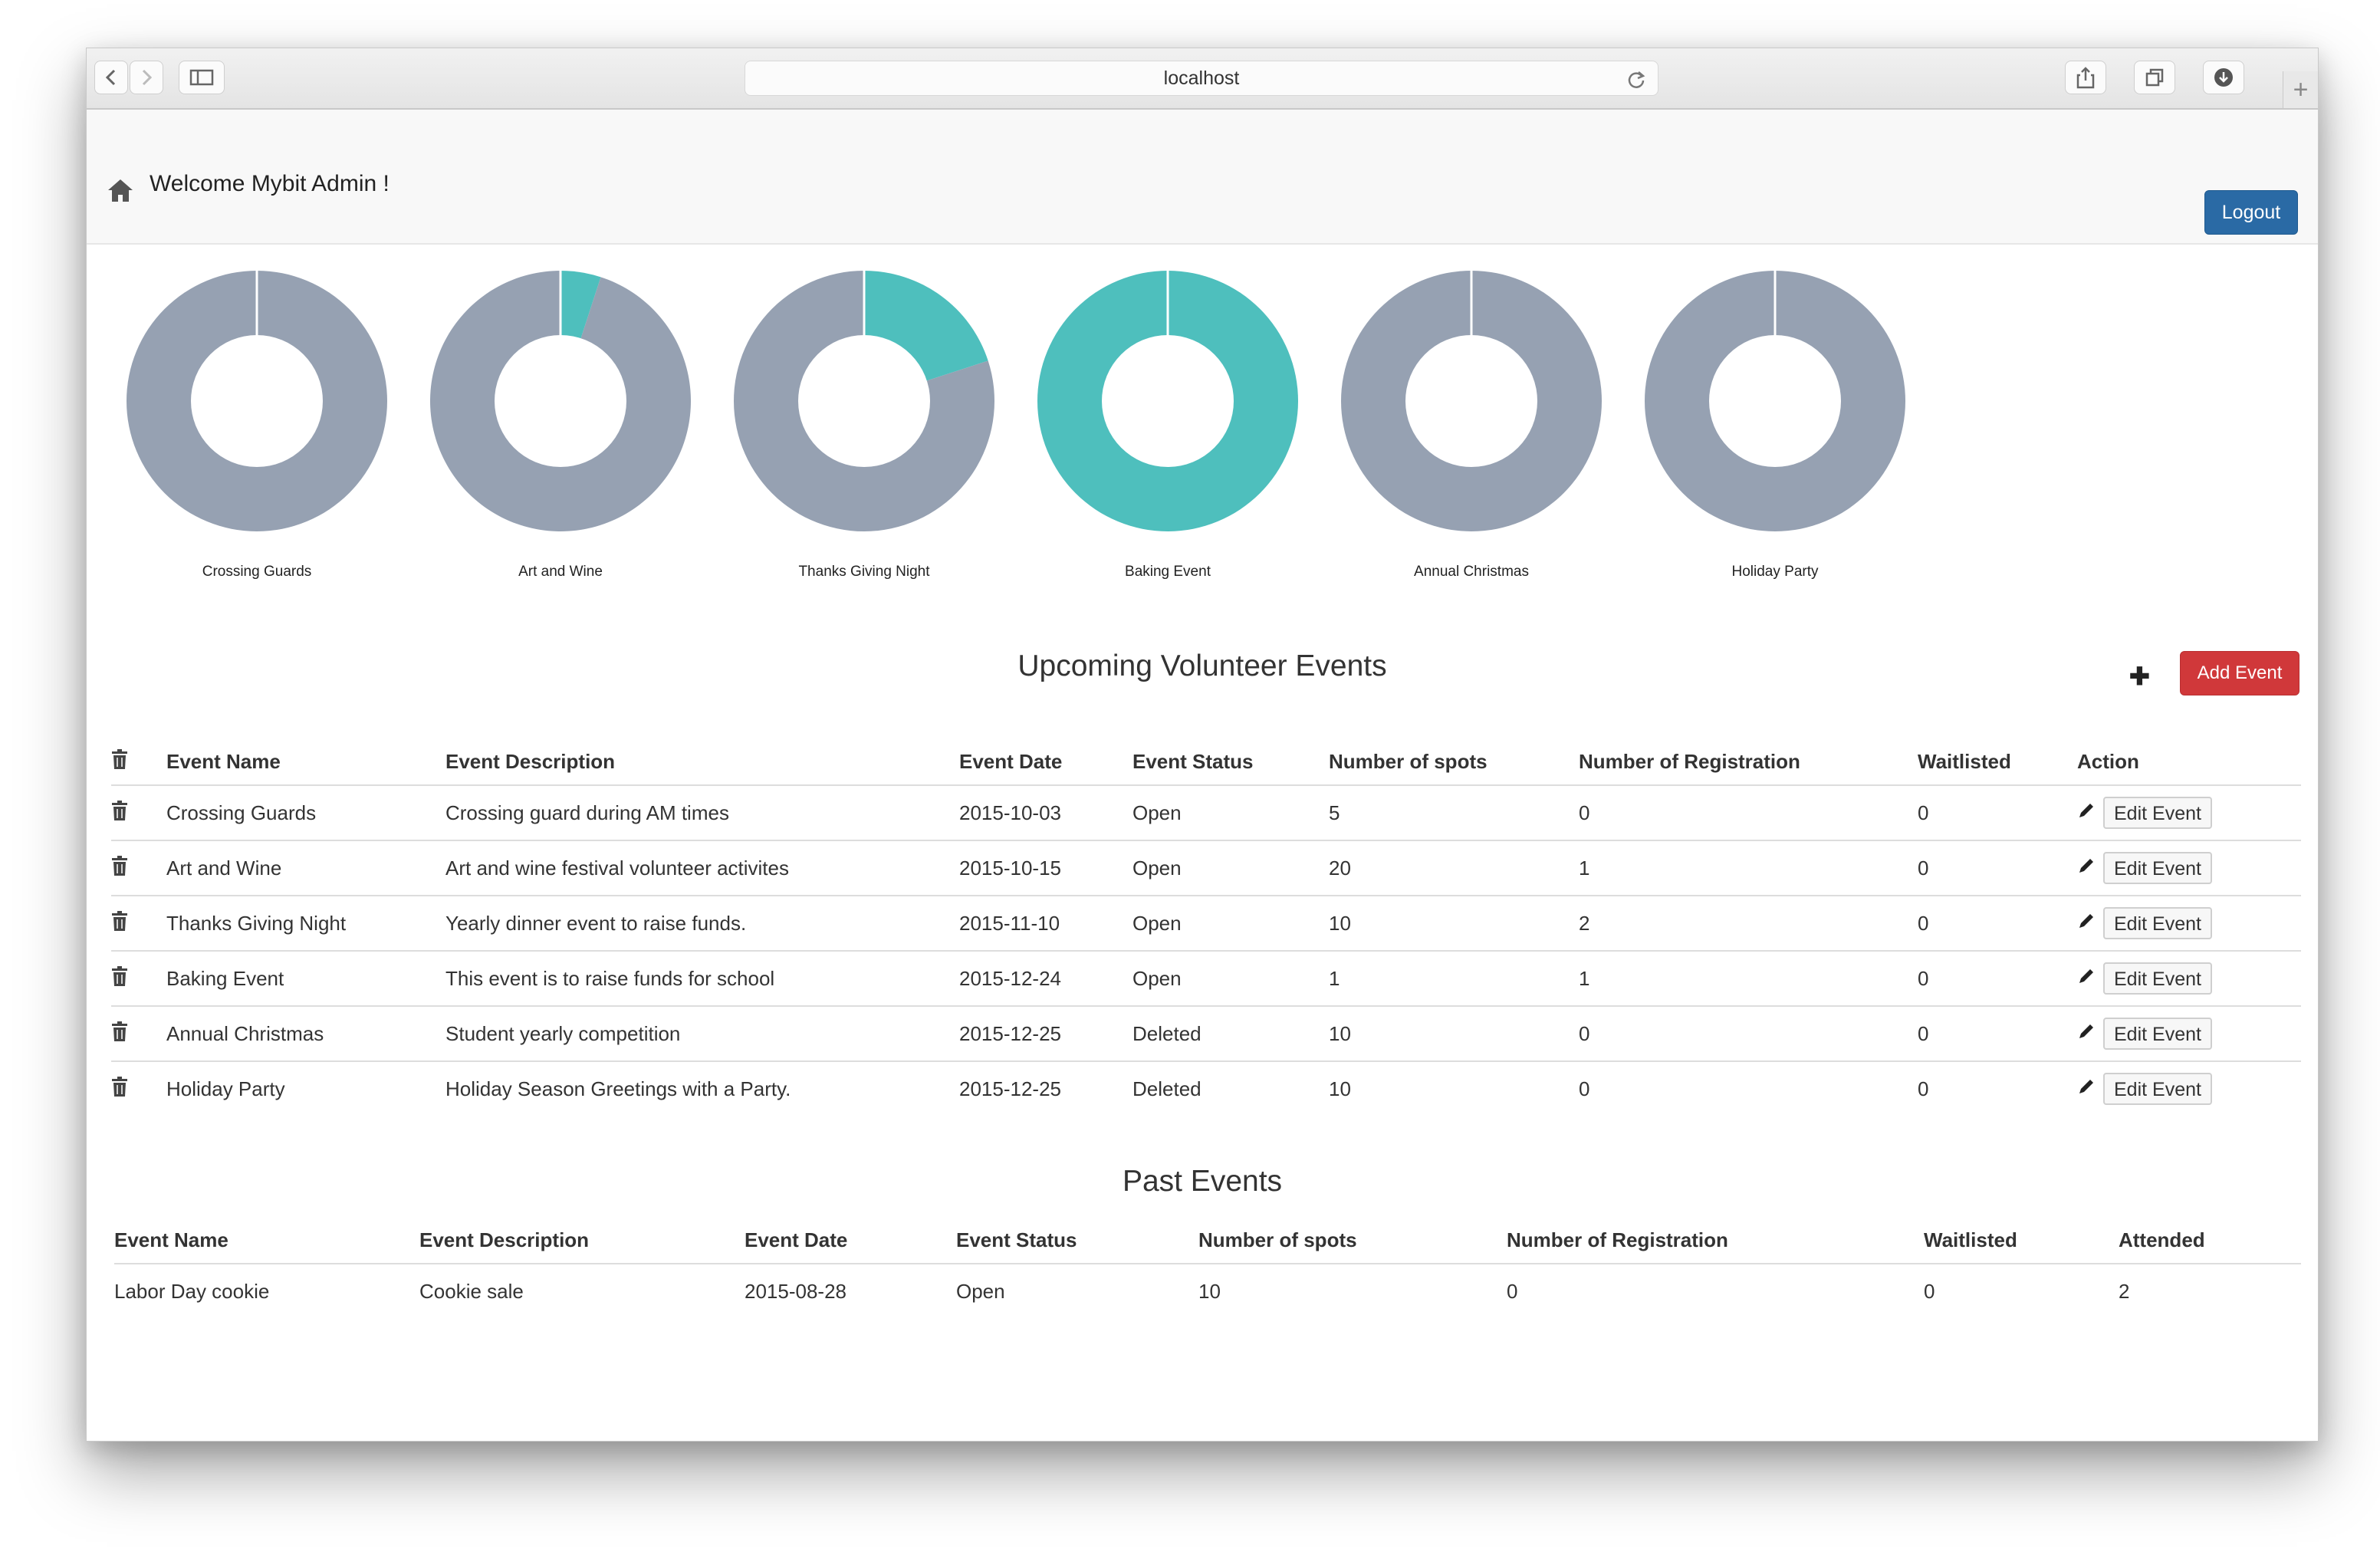  I want to click on new-tab-button: +, so click(2300, 89).